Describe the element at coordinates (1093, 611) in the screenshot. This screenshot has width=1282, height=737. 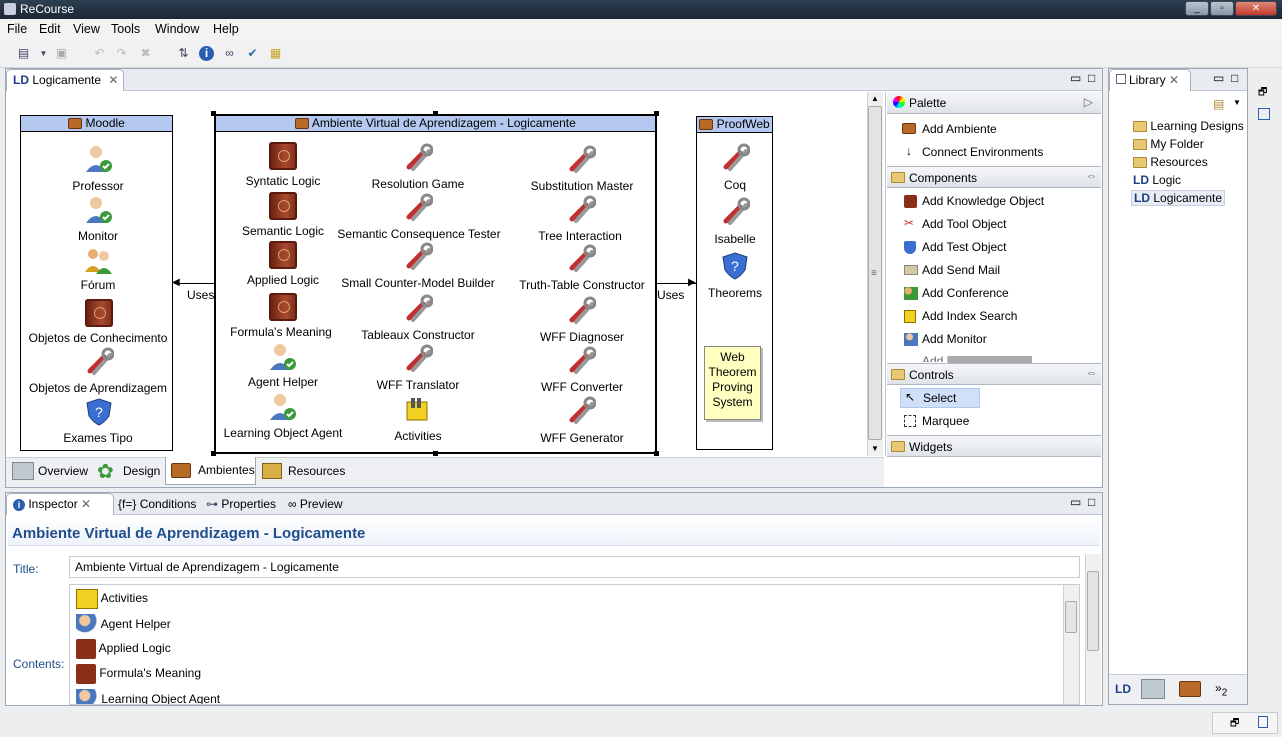
I see `inspector-scroll-thumb` at that location.